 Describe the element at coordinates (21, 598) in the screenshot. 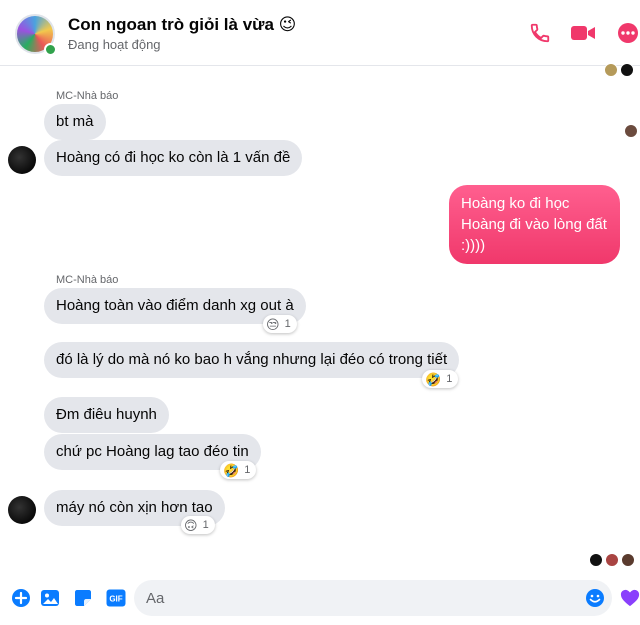

I see `plus-icon` at that location.